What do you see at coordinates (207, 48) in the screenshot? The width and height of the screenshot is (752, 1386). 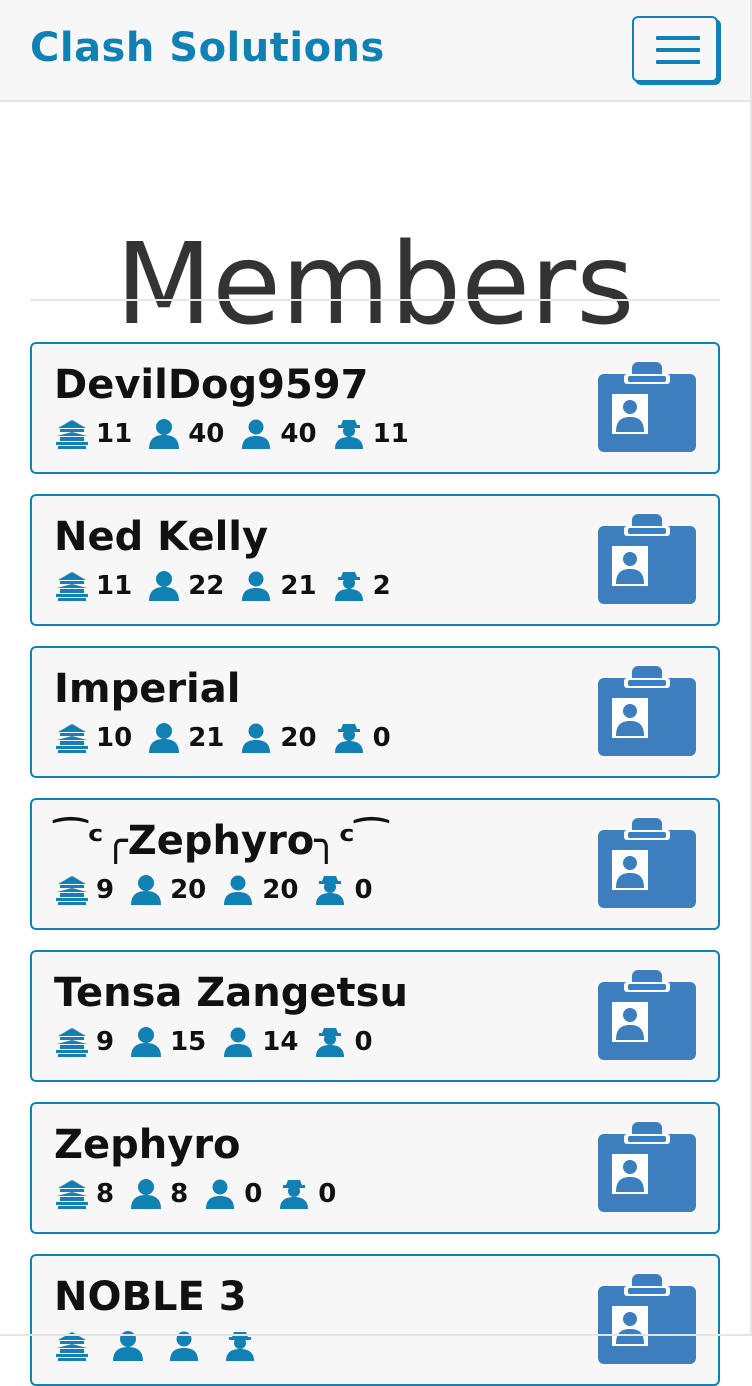 I see `brand-logo: Clash Solutions` at bounding box center [207, 48].